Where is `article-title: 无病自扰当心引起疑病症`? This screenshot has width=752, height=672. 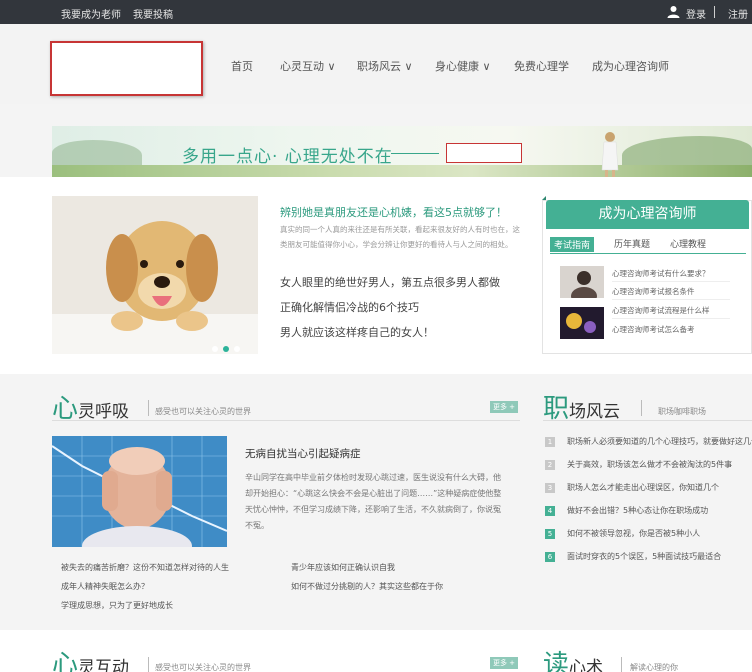
article-title: 无病自扰当心引起疑病症 is located at coordinates (303, 453).